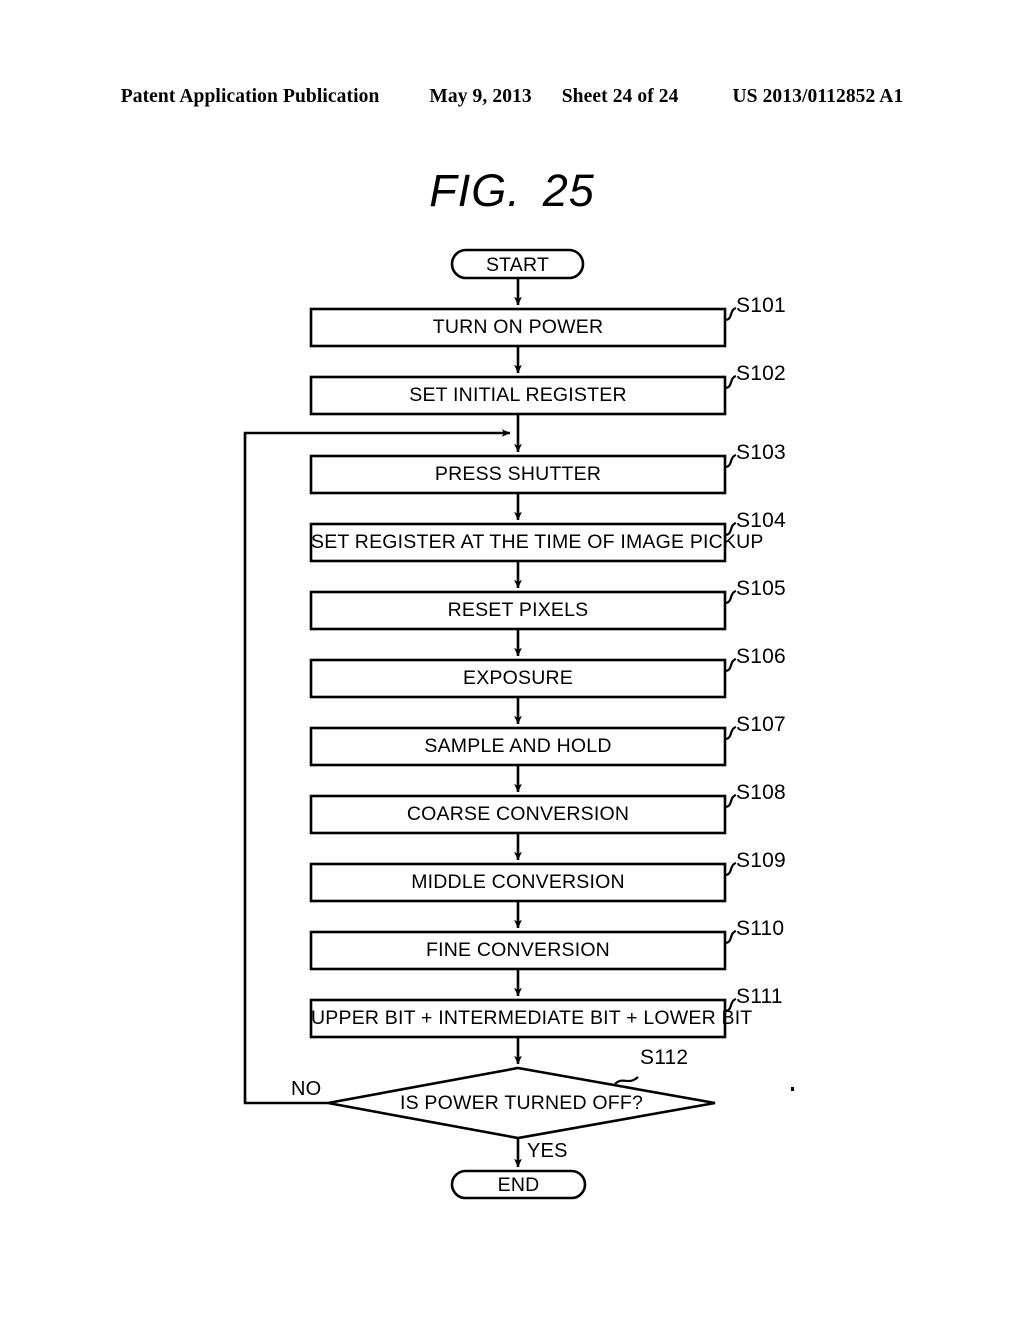 The width and height of the screenshot is (1024, 1320). Describe the element at coordinates (626, 1080) in the screenshot. I see `lead-line-s112` at that location.